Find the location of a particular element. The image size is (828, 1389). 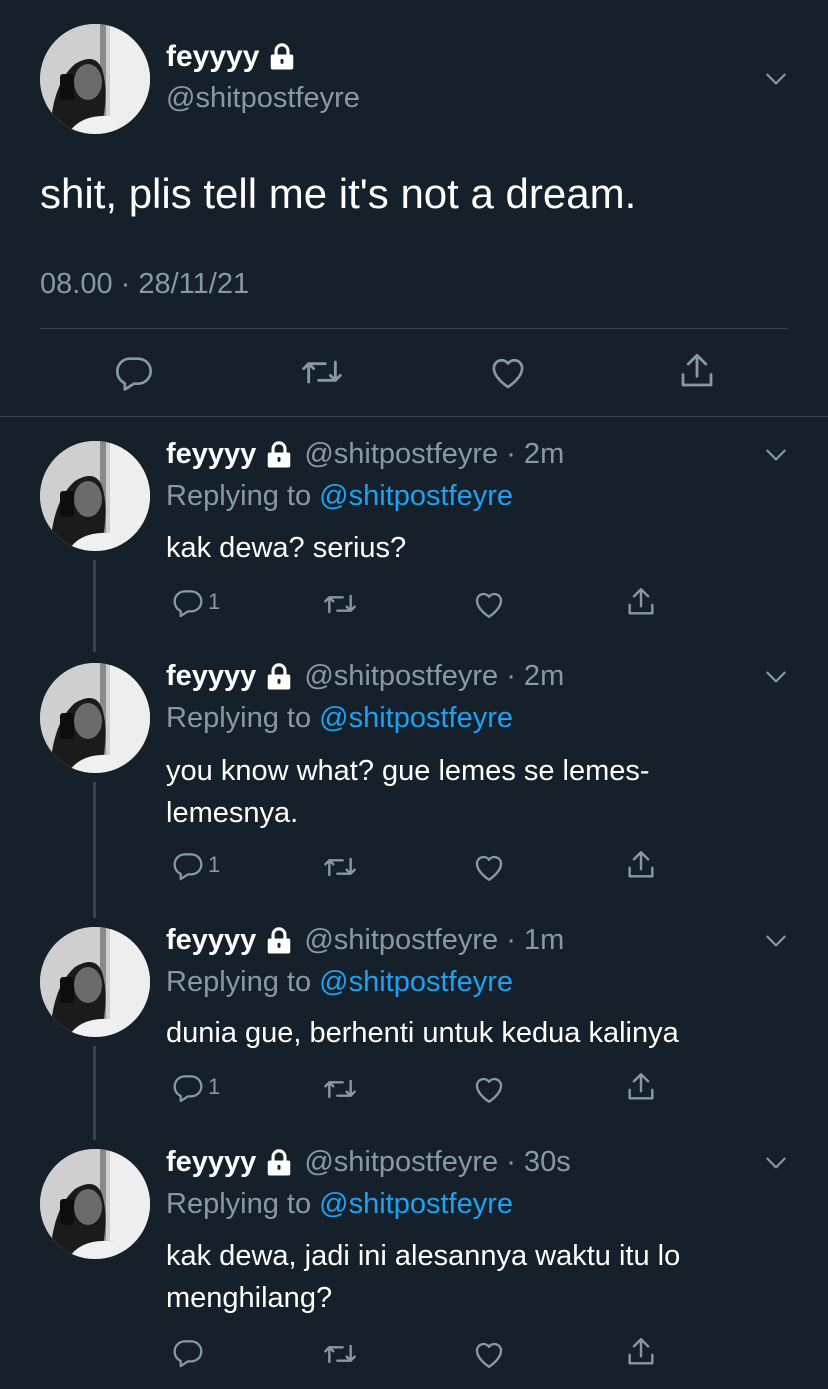

display-name-text: feyyyy is located at coordinates (213, 56).